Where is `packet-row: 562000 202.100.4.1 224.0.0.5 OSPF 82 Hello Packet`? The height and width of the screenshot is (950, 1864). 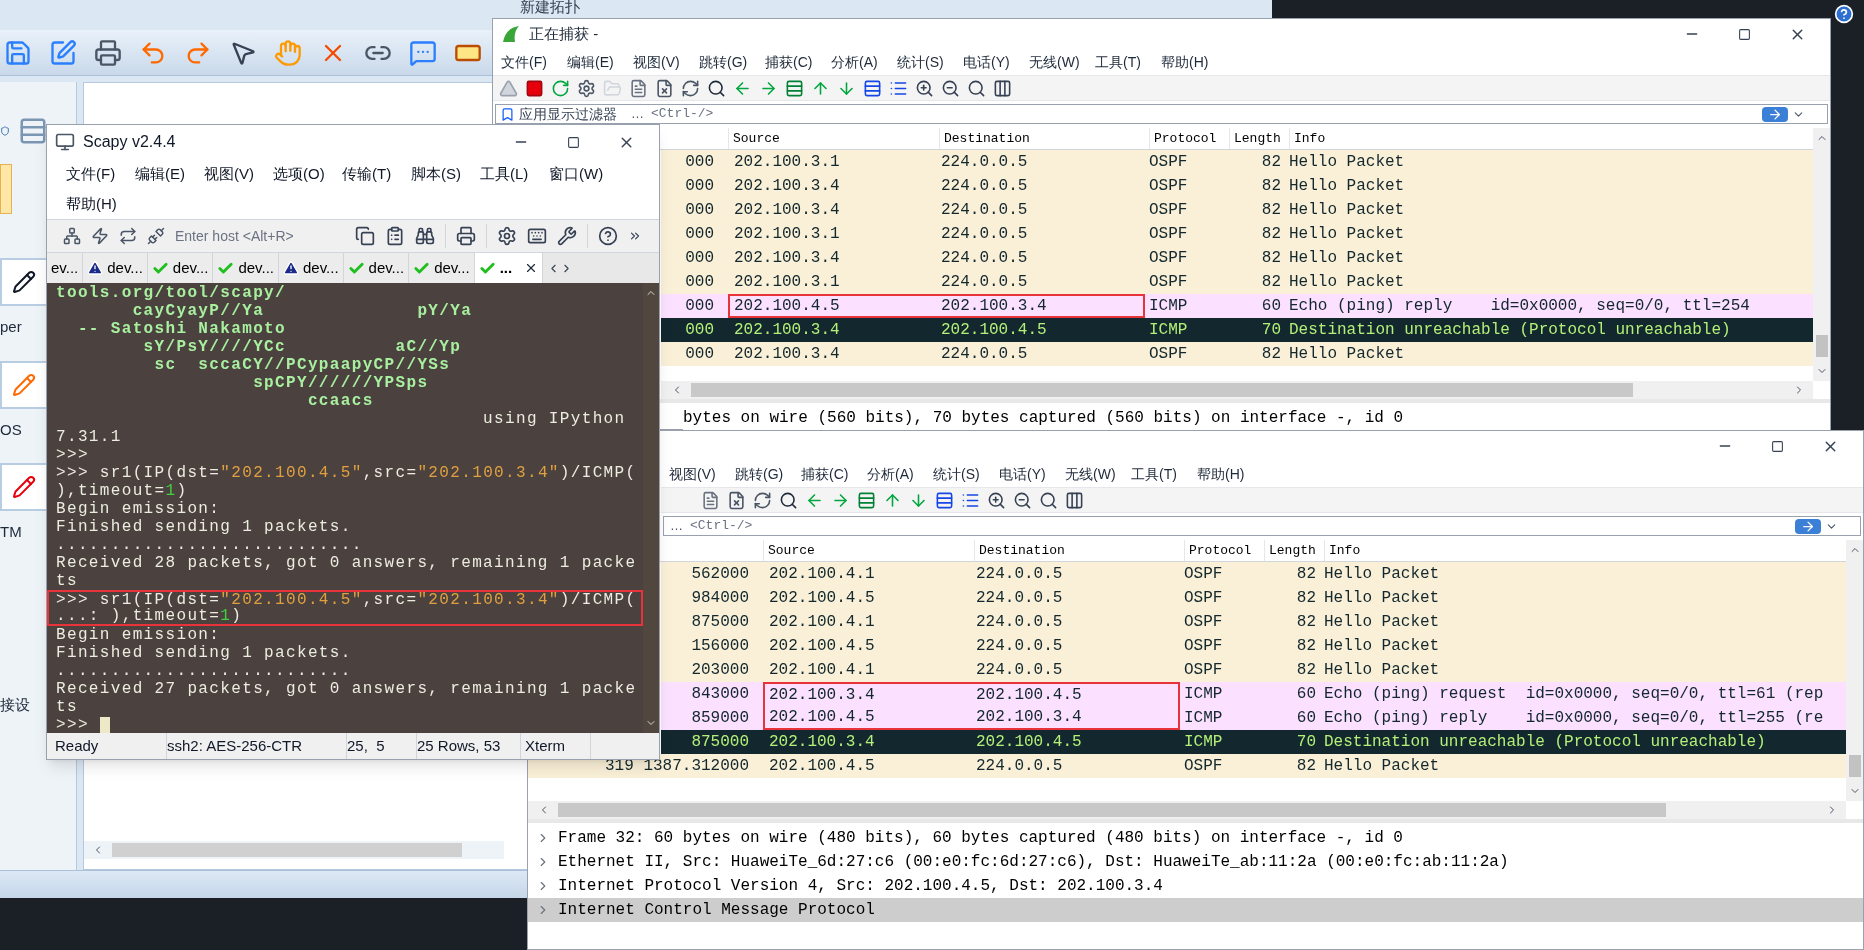
packet-row: 562000 202.100.4.1 224.0.0.5 OSPF 82 Hello Packet is located at coordinates (1253, 574).